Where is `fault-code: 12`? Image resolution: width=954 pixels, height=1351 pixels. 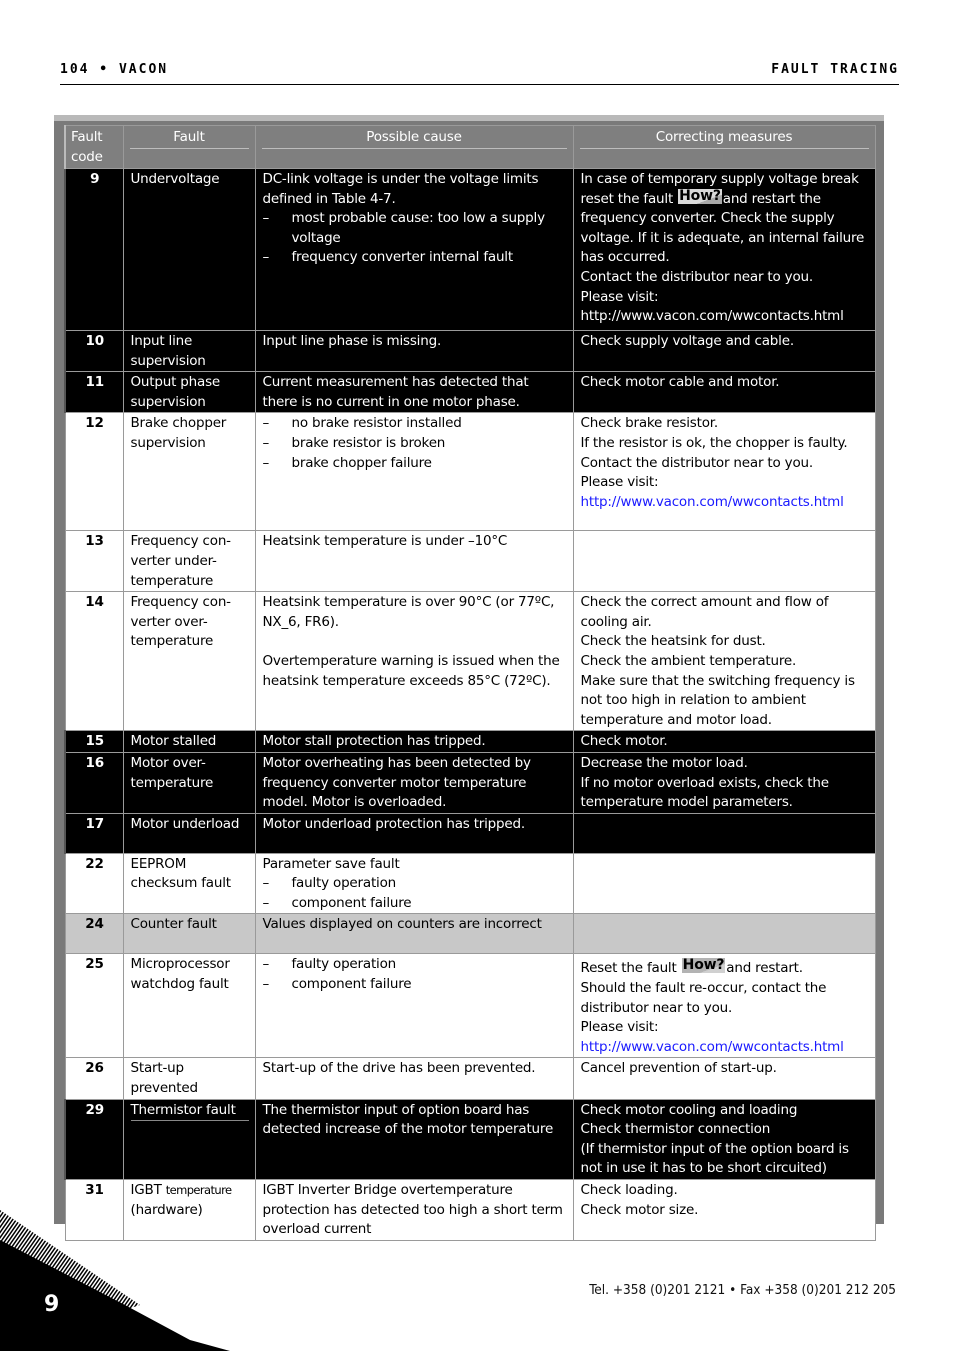 fault-code: 12 is located at coordinates (94, 472).